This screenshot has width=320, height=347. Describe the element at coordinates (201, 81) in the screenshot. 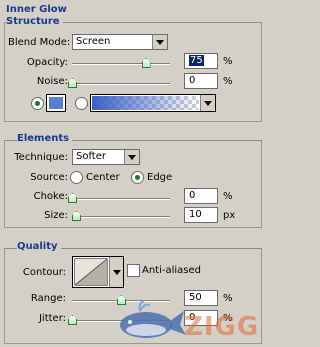

I see `noise-input: 0` at that location.